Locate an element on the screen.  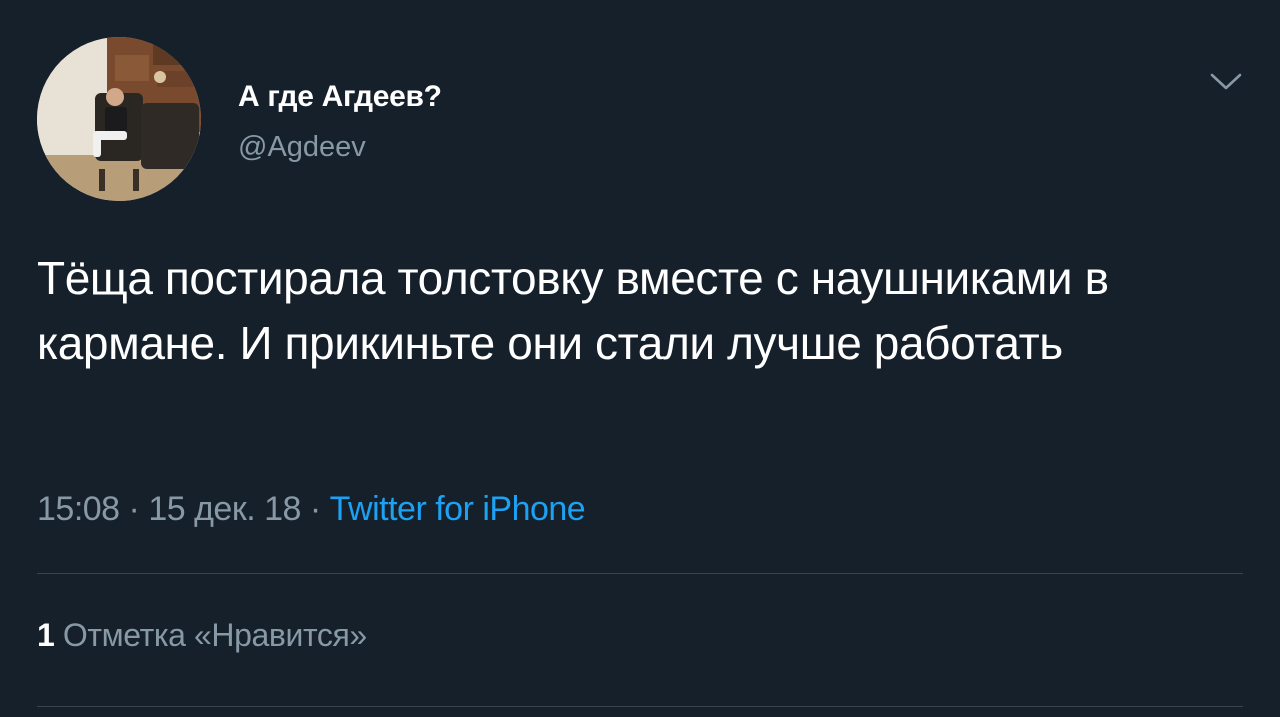
tweet-meta: 15:08 · 15 дек. 18 · Twitter for iPhone is located at coordinates (311, 509).